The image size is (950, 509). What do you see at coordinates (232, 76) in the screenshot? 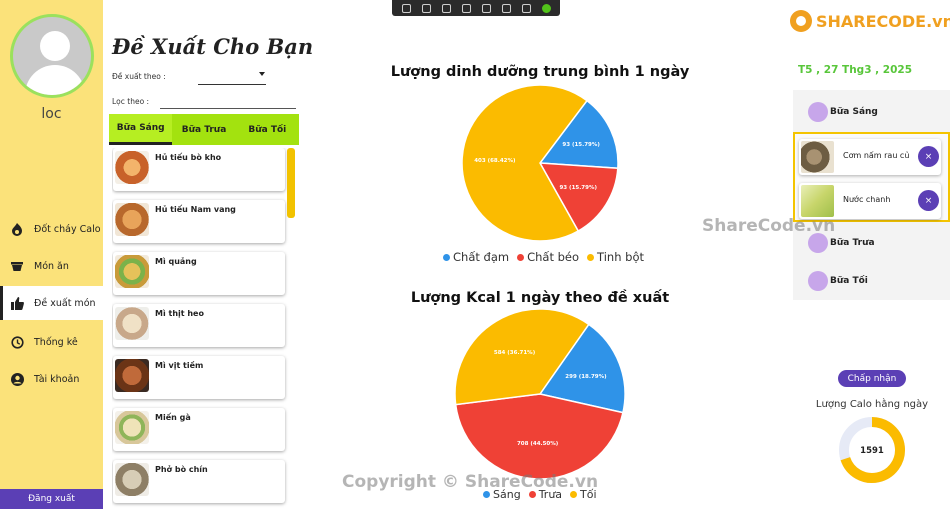
I see `suggest-by-select` at bounding box center [232, 76].